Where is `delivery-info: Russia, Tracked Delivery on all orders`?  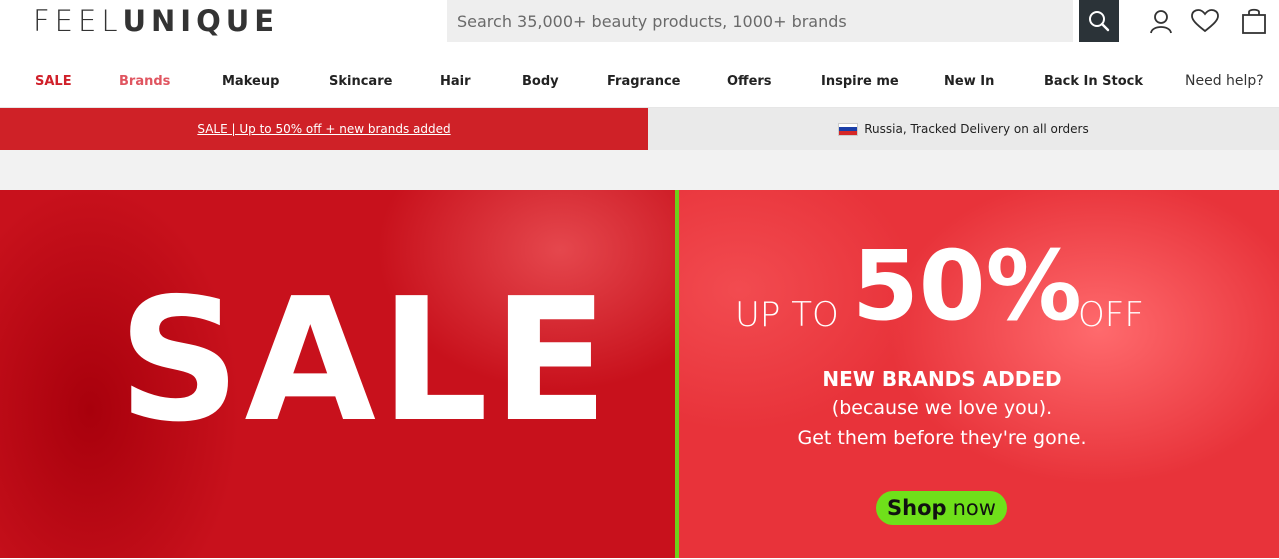 delivery-info: Russia, Tracked Delivery on all orders is located at coordinates (963, 129).